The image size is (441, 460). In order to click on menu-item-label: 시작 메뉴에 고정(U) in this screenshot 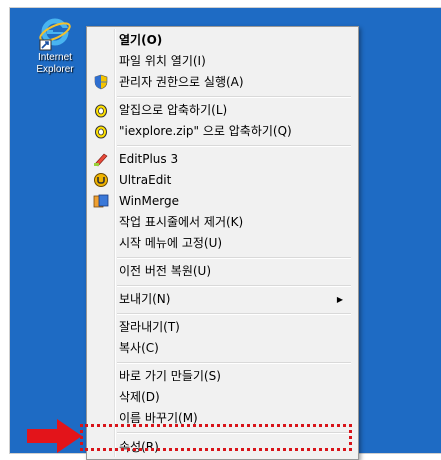, I will do `click(171, 243)`.